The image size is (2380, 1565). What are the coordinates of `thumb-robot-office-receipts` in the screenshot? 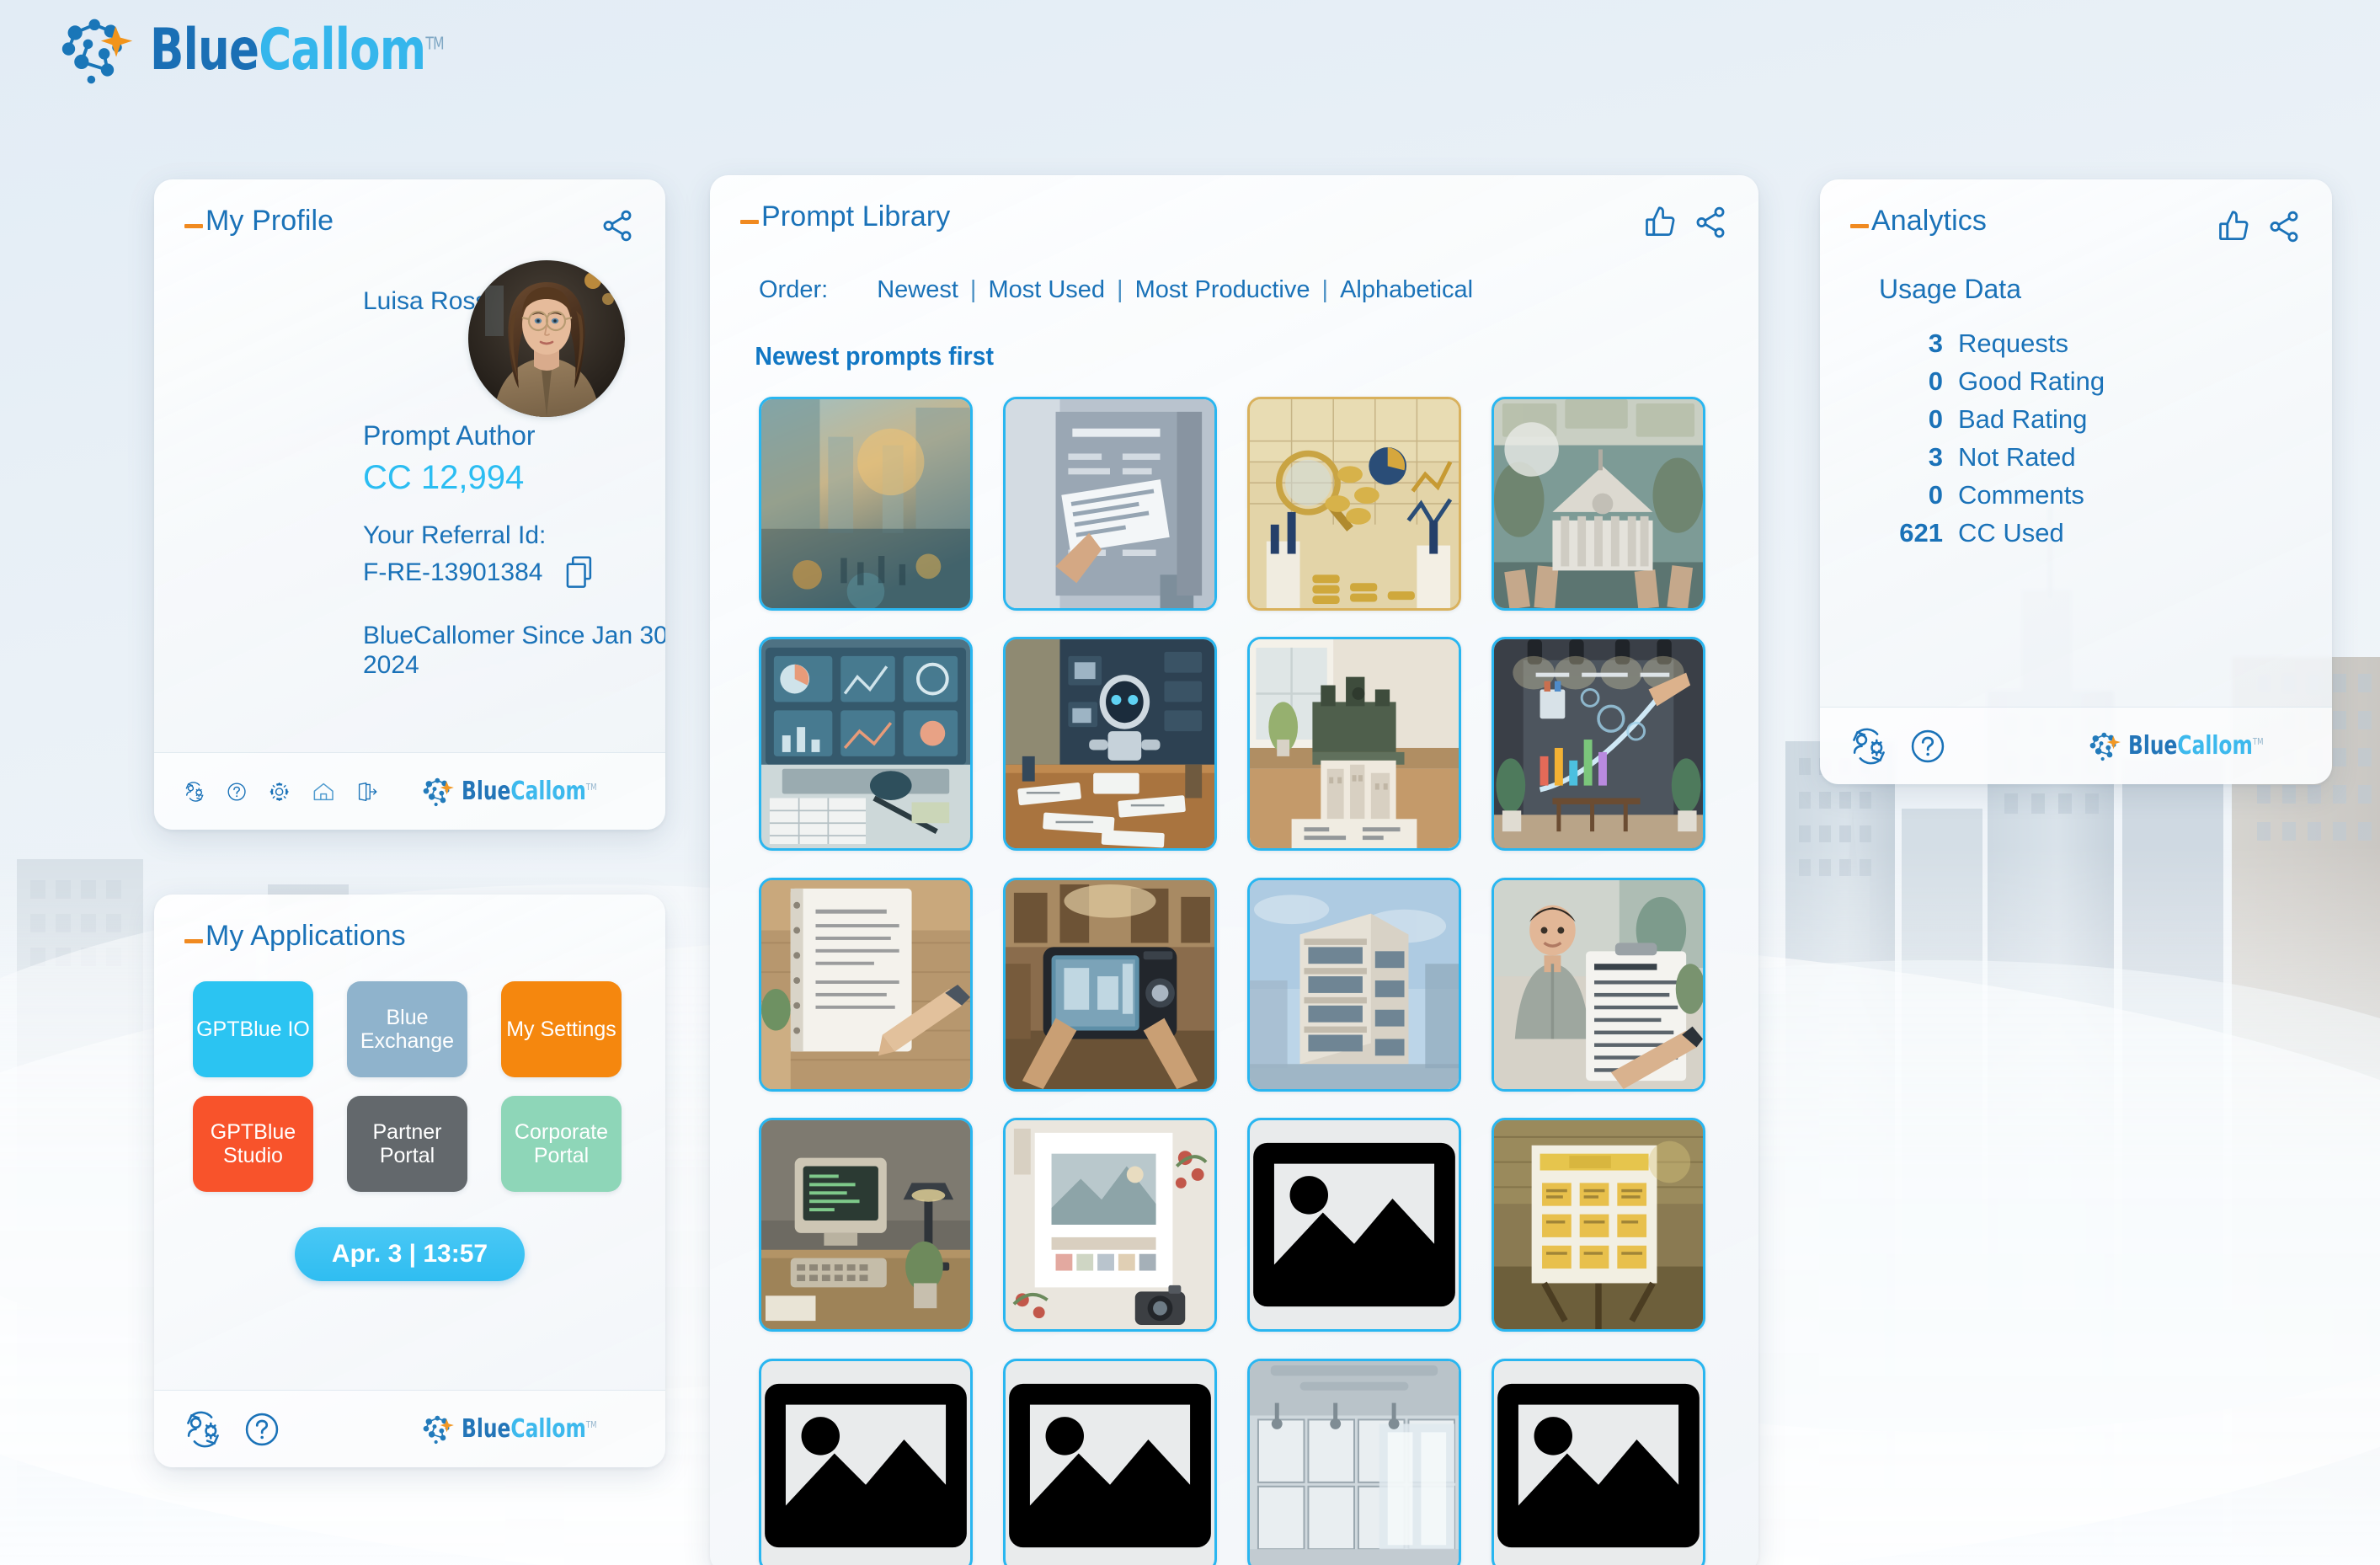 It's located at (1110, 744).